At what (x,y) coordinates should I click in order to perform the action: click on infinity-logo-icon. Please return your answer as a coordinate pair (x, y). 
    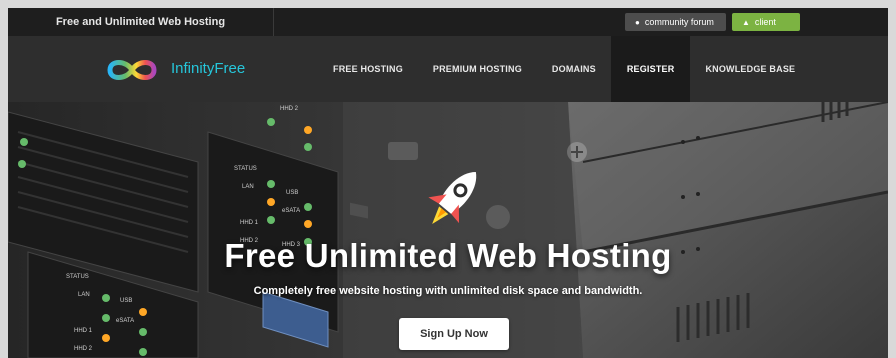
    Looking at the image, I should click on (132, 70).